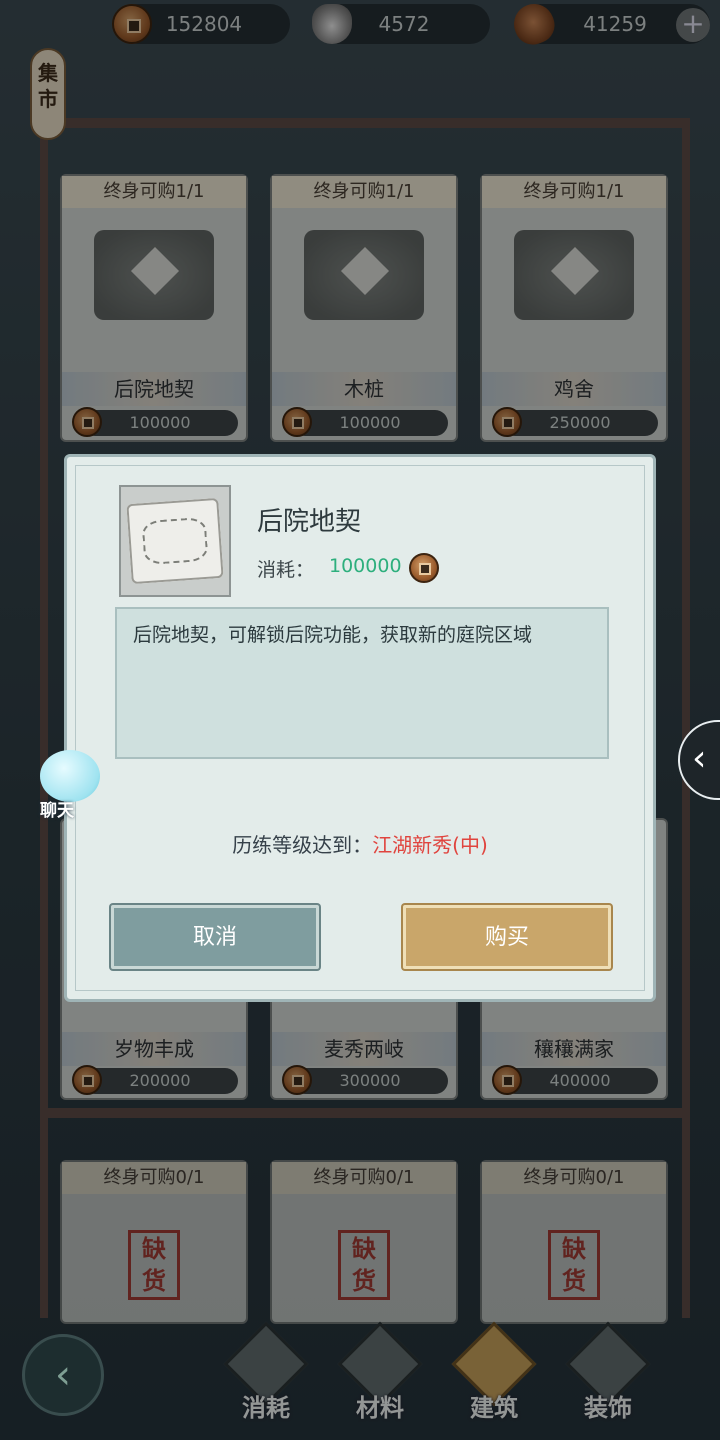  I want to click on coin-counter: 152804, so click(201, 24).